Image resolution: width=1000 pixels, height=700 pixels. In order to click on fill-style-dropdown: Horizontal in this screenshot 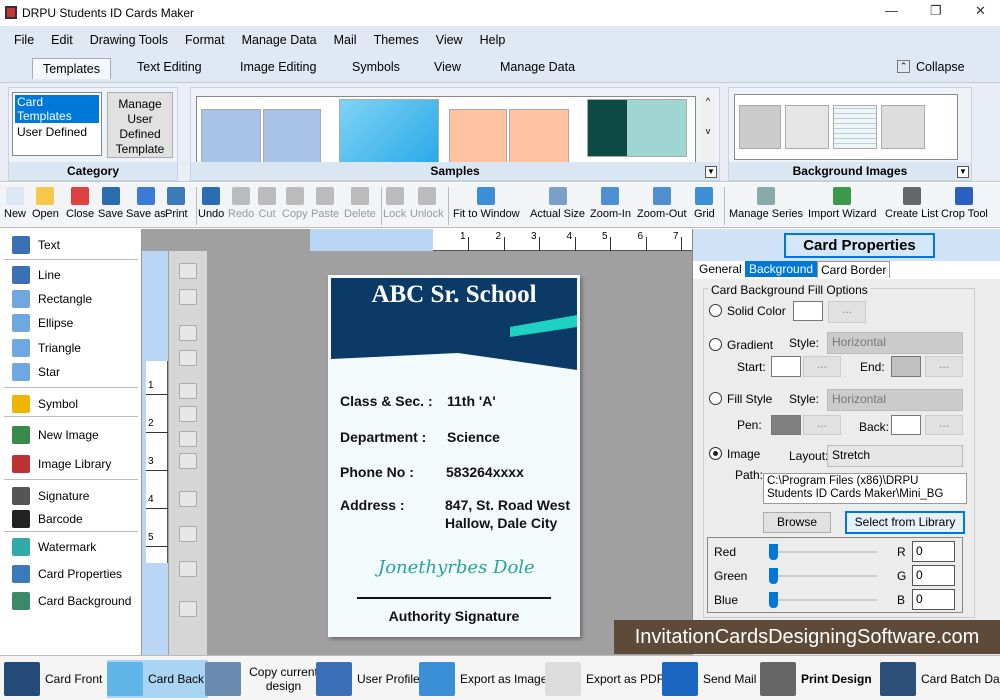, I will do `click(895, 400)`.